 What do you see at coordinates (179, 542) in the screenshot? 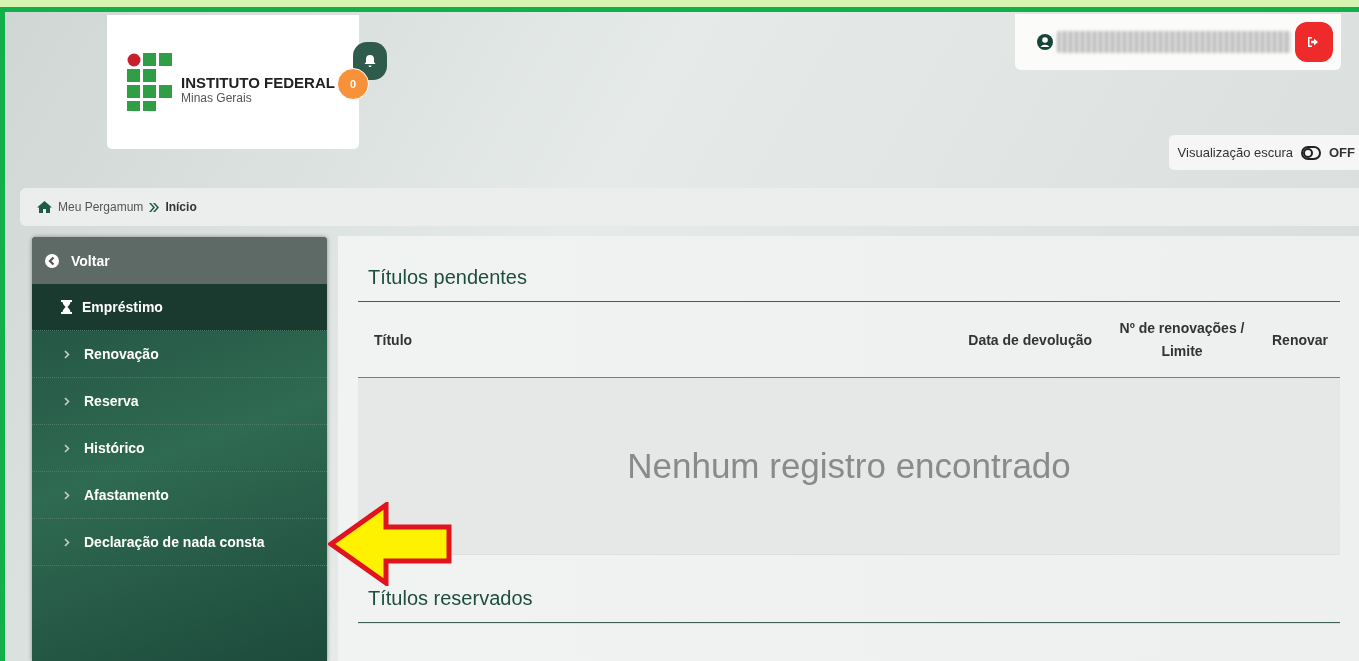
I see `sidebar-item: Declaração de nada consta` at bounding box center [179, 542].